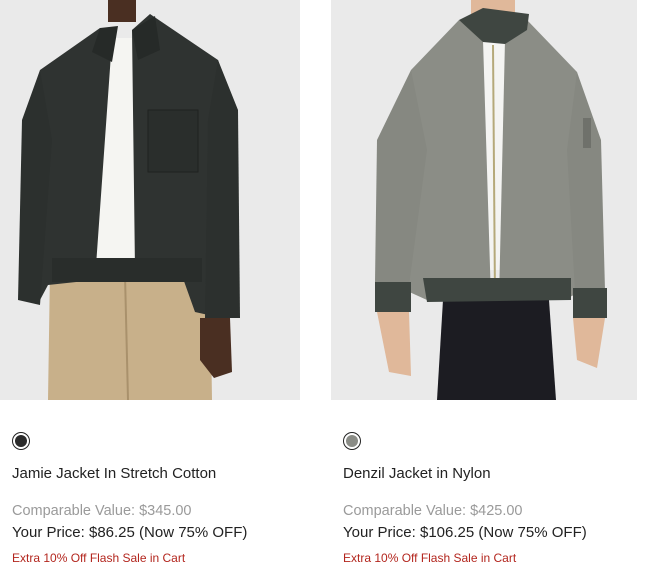  I want to click on swatch-dot-denzil, so click(352, 441).